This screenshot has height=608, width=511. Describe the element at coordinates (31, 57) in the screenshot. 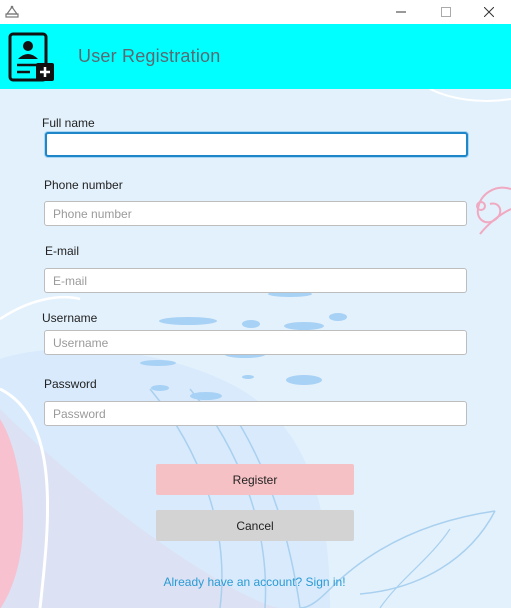

I see `add-user-icon` at that location.